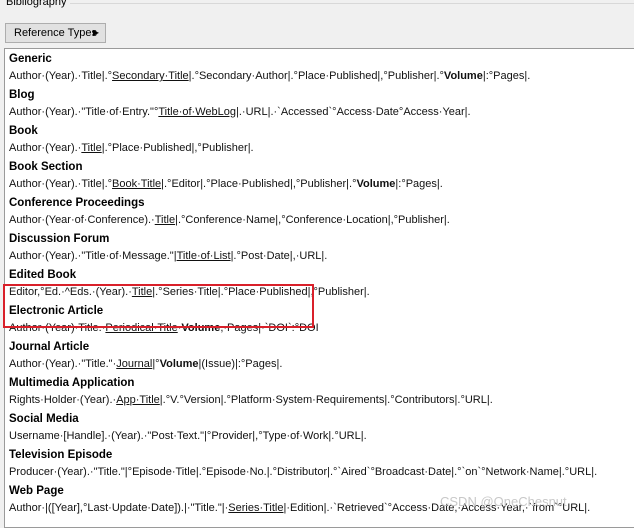  What do you see at coordinates (279, 256) in the screenshot?
I see `template-text: |.°Post·Date|,·URL|.` at bounding box center [279, 256].